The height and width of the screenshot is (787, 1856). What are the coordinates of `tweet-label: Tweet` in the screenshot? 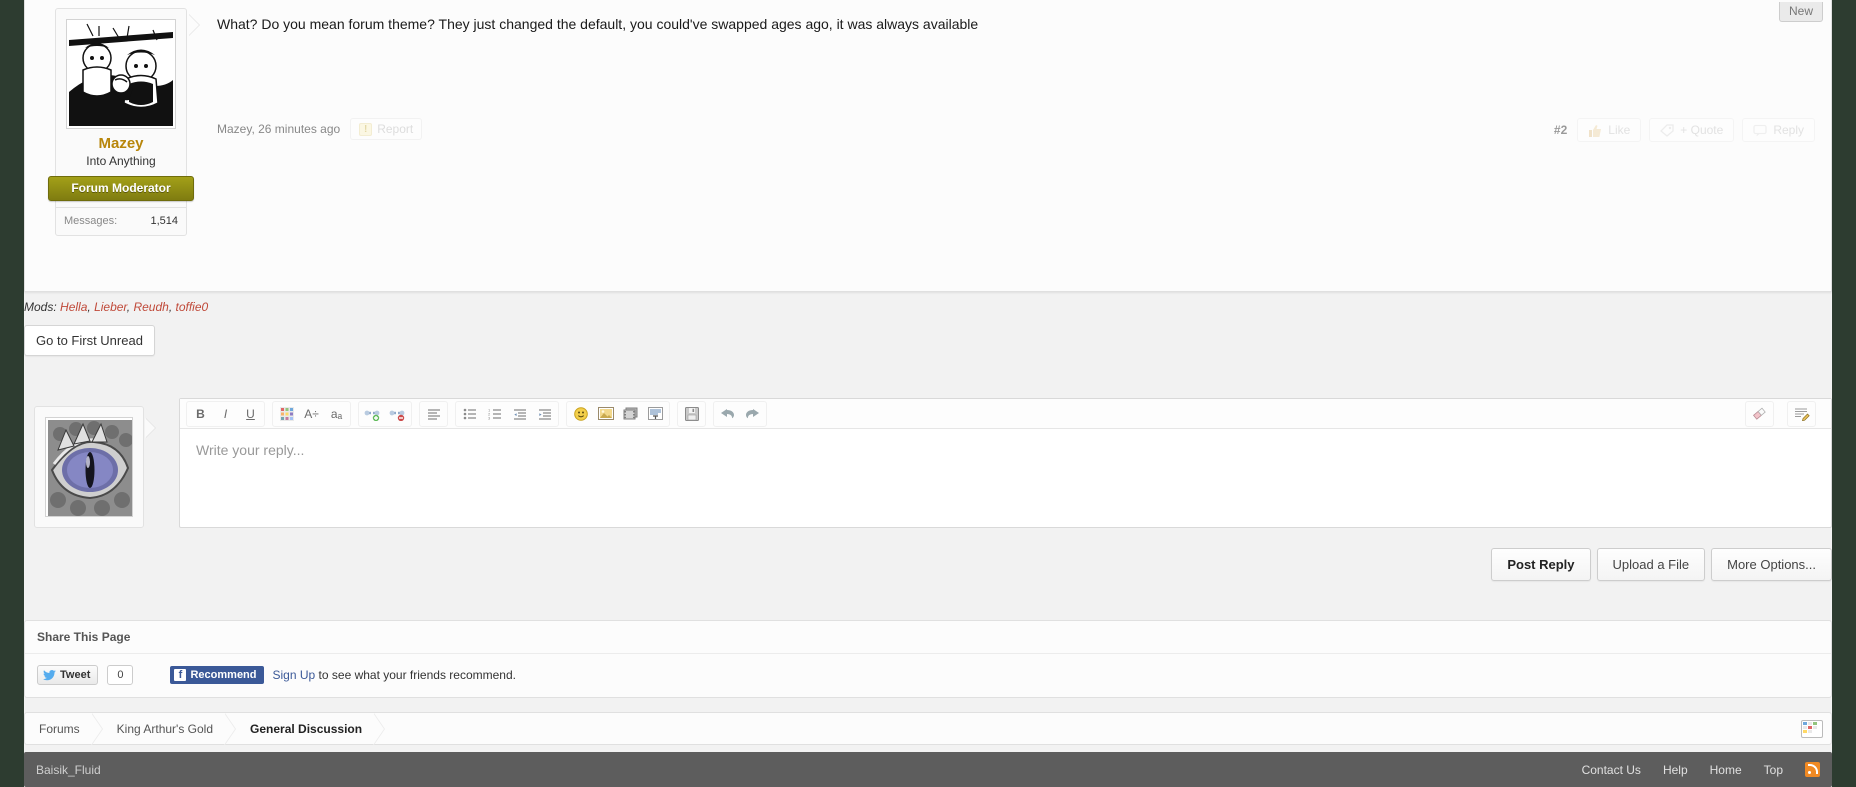 It's located at (75, 675).